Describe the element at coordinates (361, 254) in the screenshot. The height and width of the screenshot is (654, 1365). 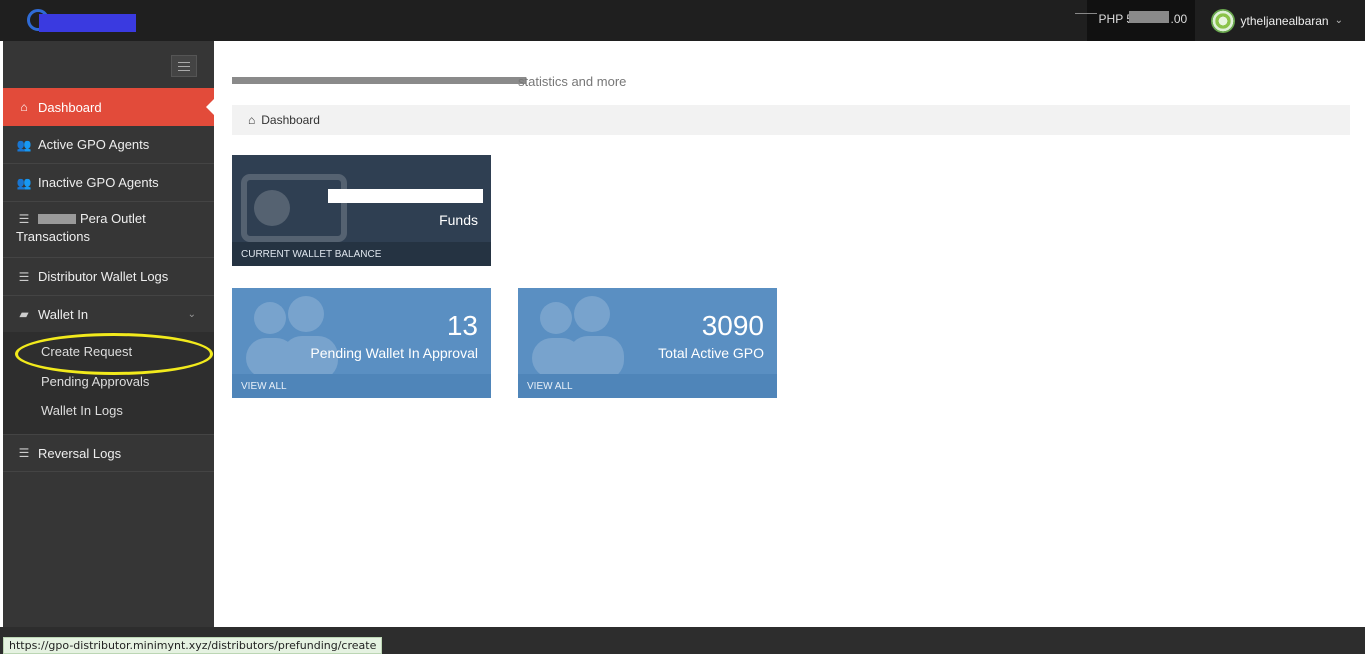
I see `tile-footer: CURRENT WALLET BALANCE` at that location.